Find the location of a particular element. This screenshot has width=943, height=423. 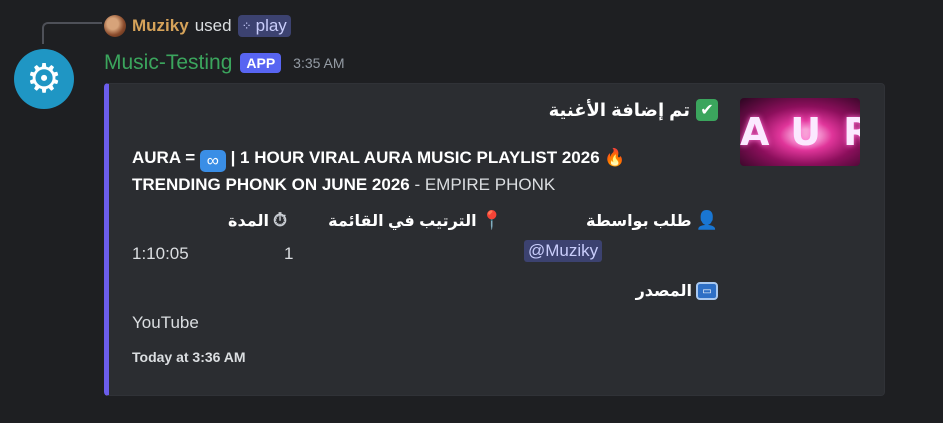

command-user: Muziky is located at coordinates (160, 26).